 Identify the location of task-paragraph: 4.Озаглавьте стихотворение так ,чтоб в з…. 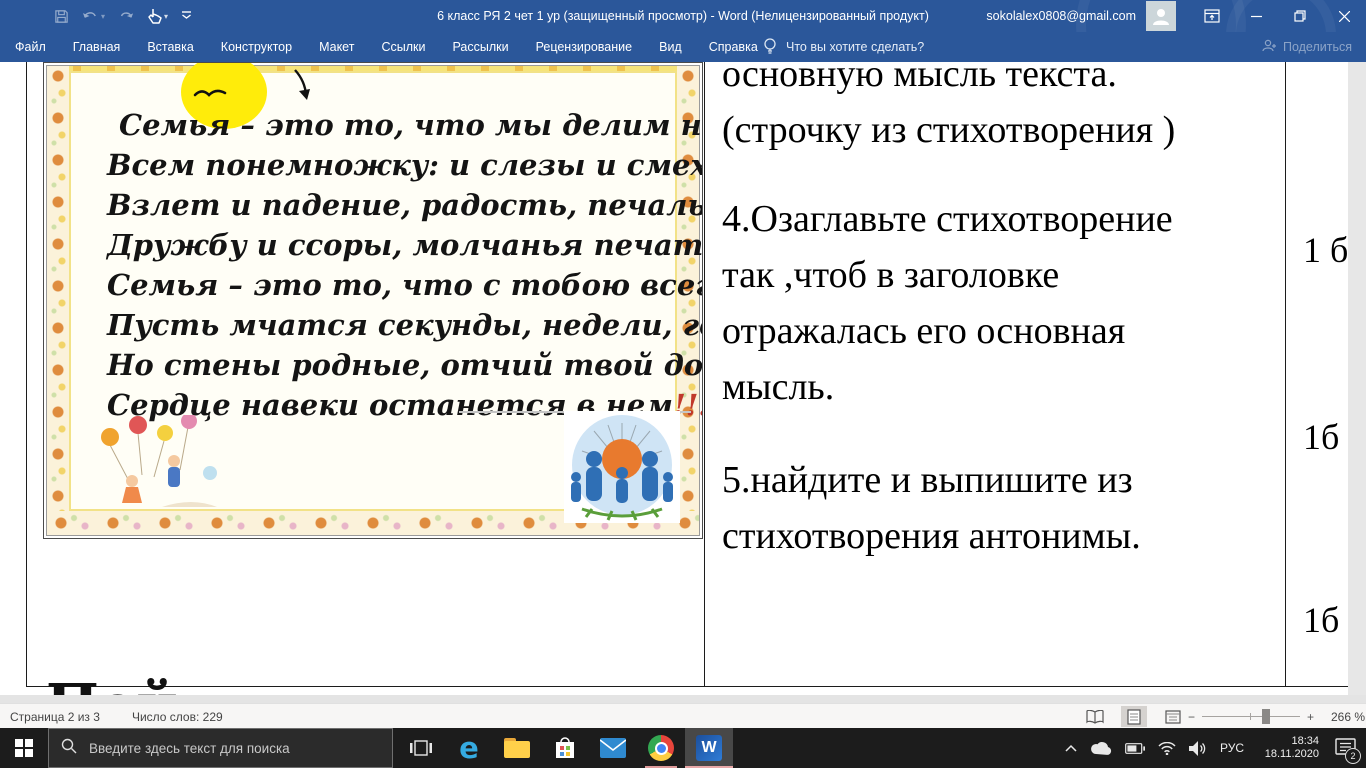
(1002, 303).